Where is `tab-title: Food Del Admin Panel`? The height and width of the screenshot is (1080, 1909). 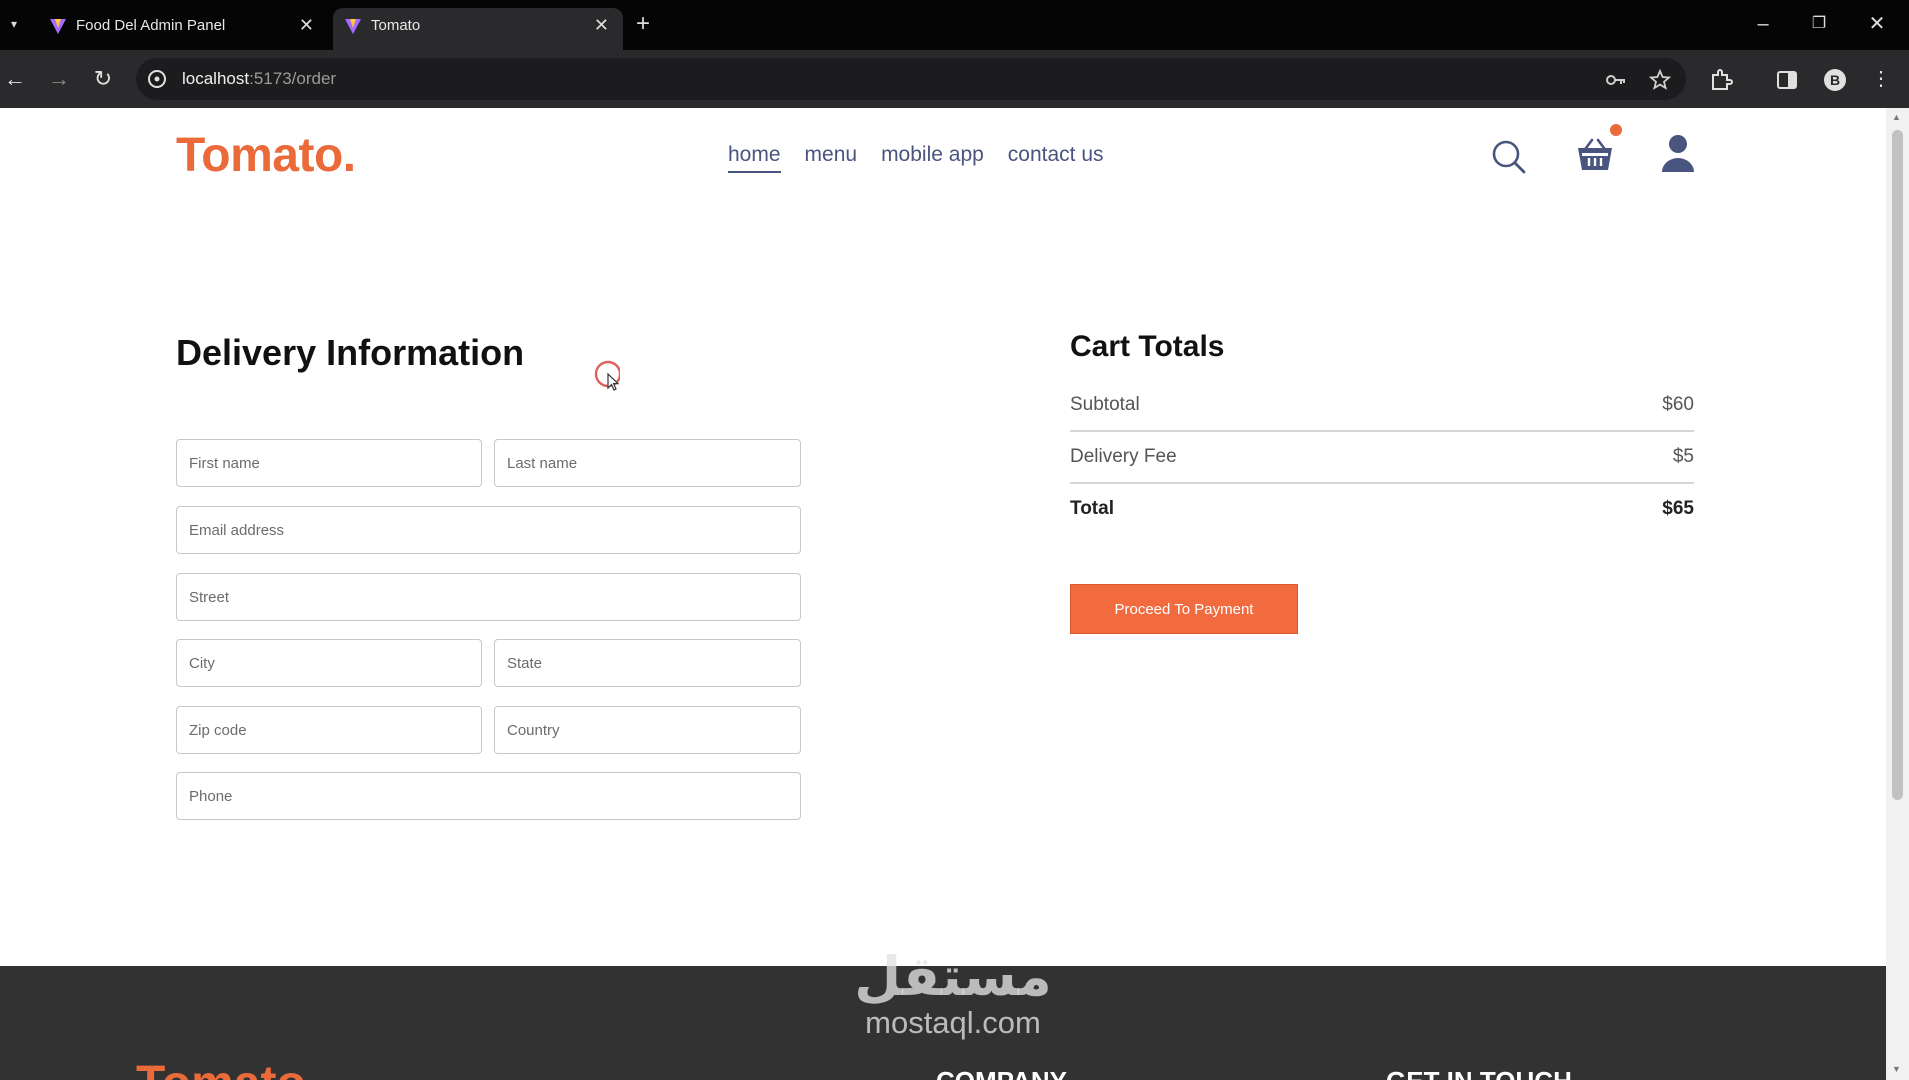
tab-title: Food Del Admin Panel is located at coordinates (151, 25).